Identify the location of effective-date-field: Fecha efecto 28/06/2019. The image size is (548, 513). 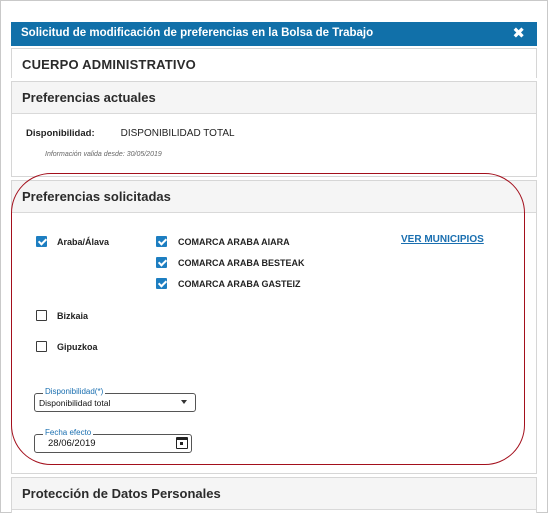
(113, 440).